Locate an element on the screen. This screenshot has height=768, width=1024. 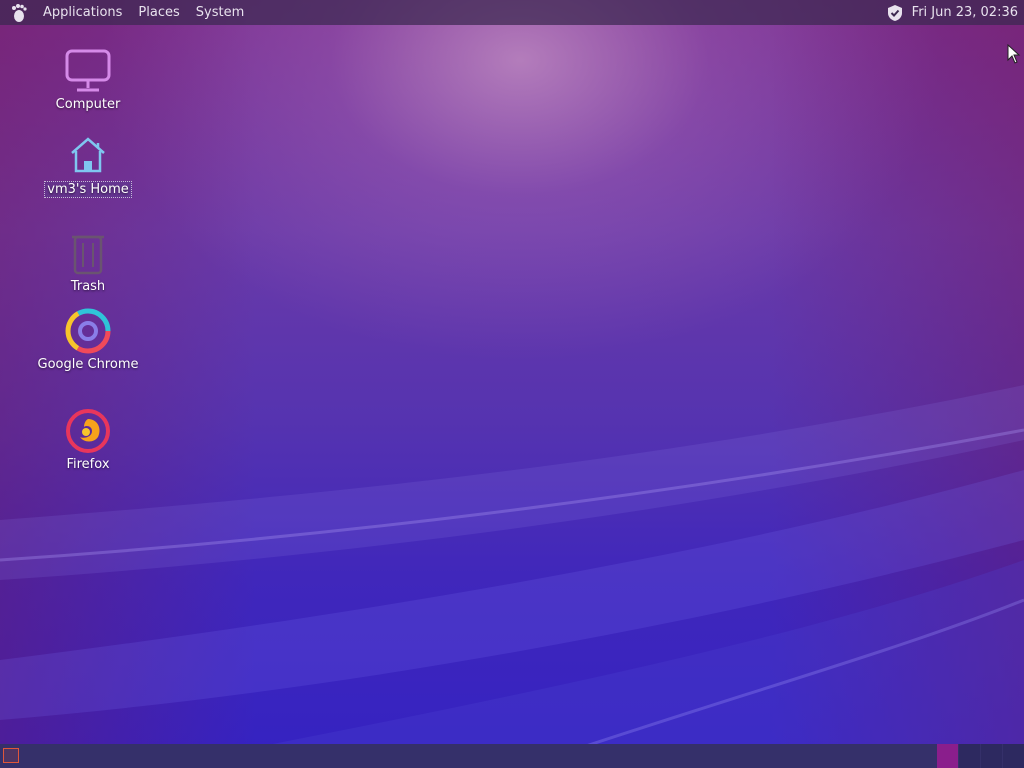
trash-icon is located at coordinates (88, 253).